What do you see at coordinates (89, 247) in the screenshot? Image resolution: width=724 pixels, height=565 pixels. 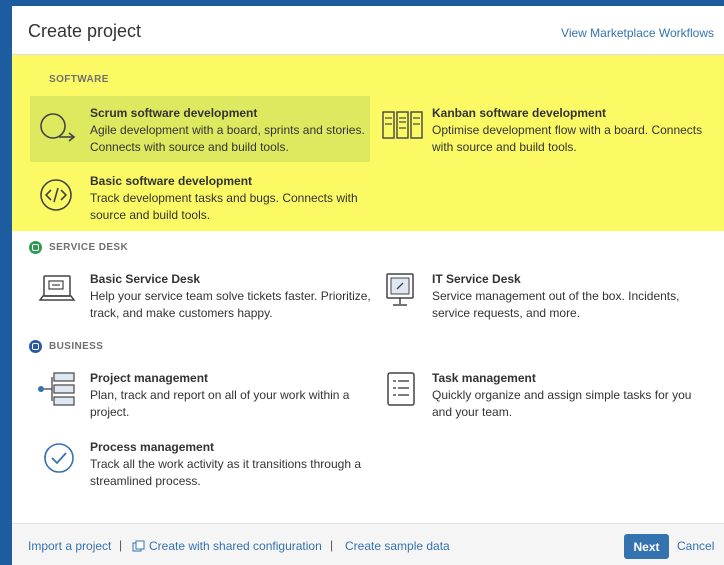 I see `service-desk-section-label: SERVICE DESK` at bounding box center [89, 247].